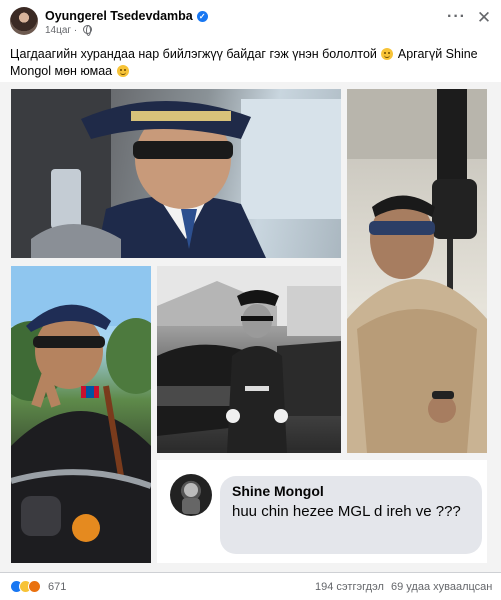 The image size is (501, 600). Describe the element at coordinates (387, 54) in the screenshot. I see `thinking-face-emoji` at that location.